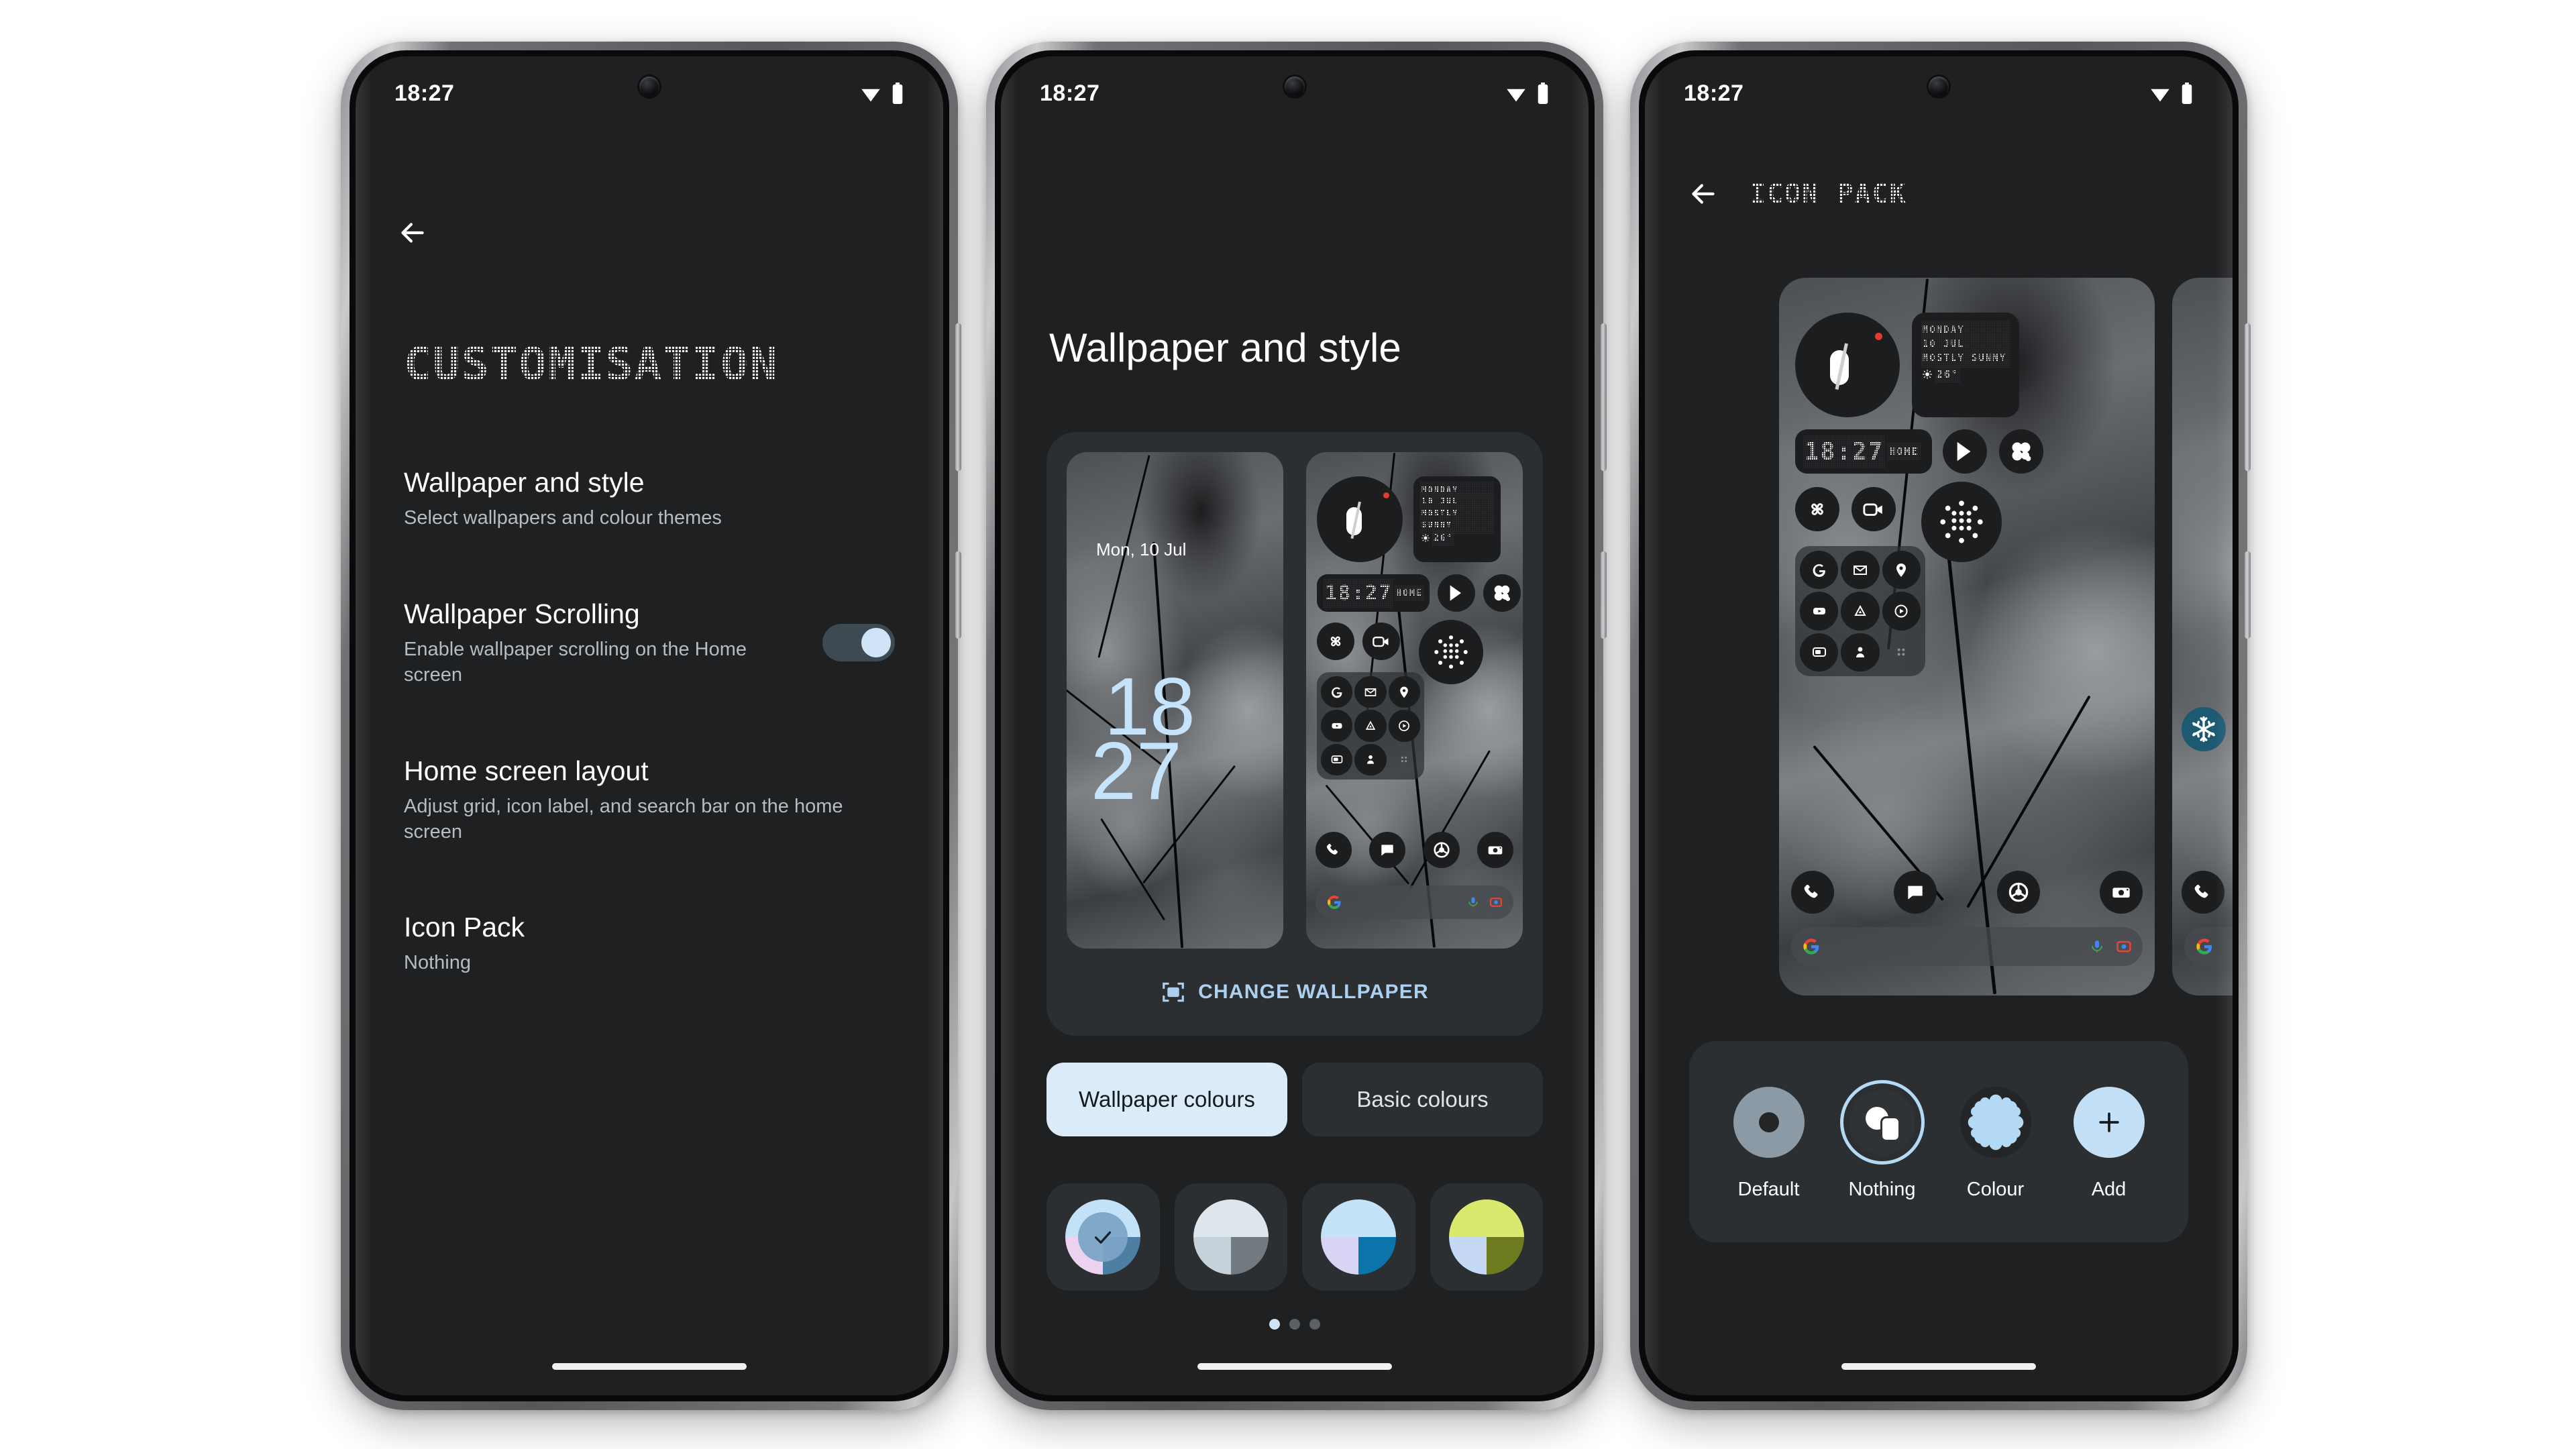  What do you see at coordinates (1166, 1099) in the screenshot?
I see `tab-wallpaper-colours: Wallpaper colours` at bounding box center [1166, 1099].